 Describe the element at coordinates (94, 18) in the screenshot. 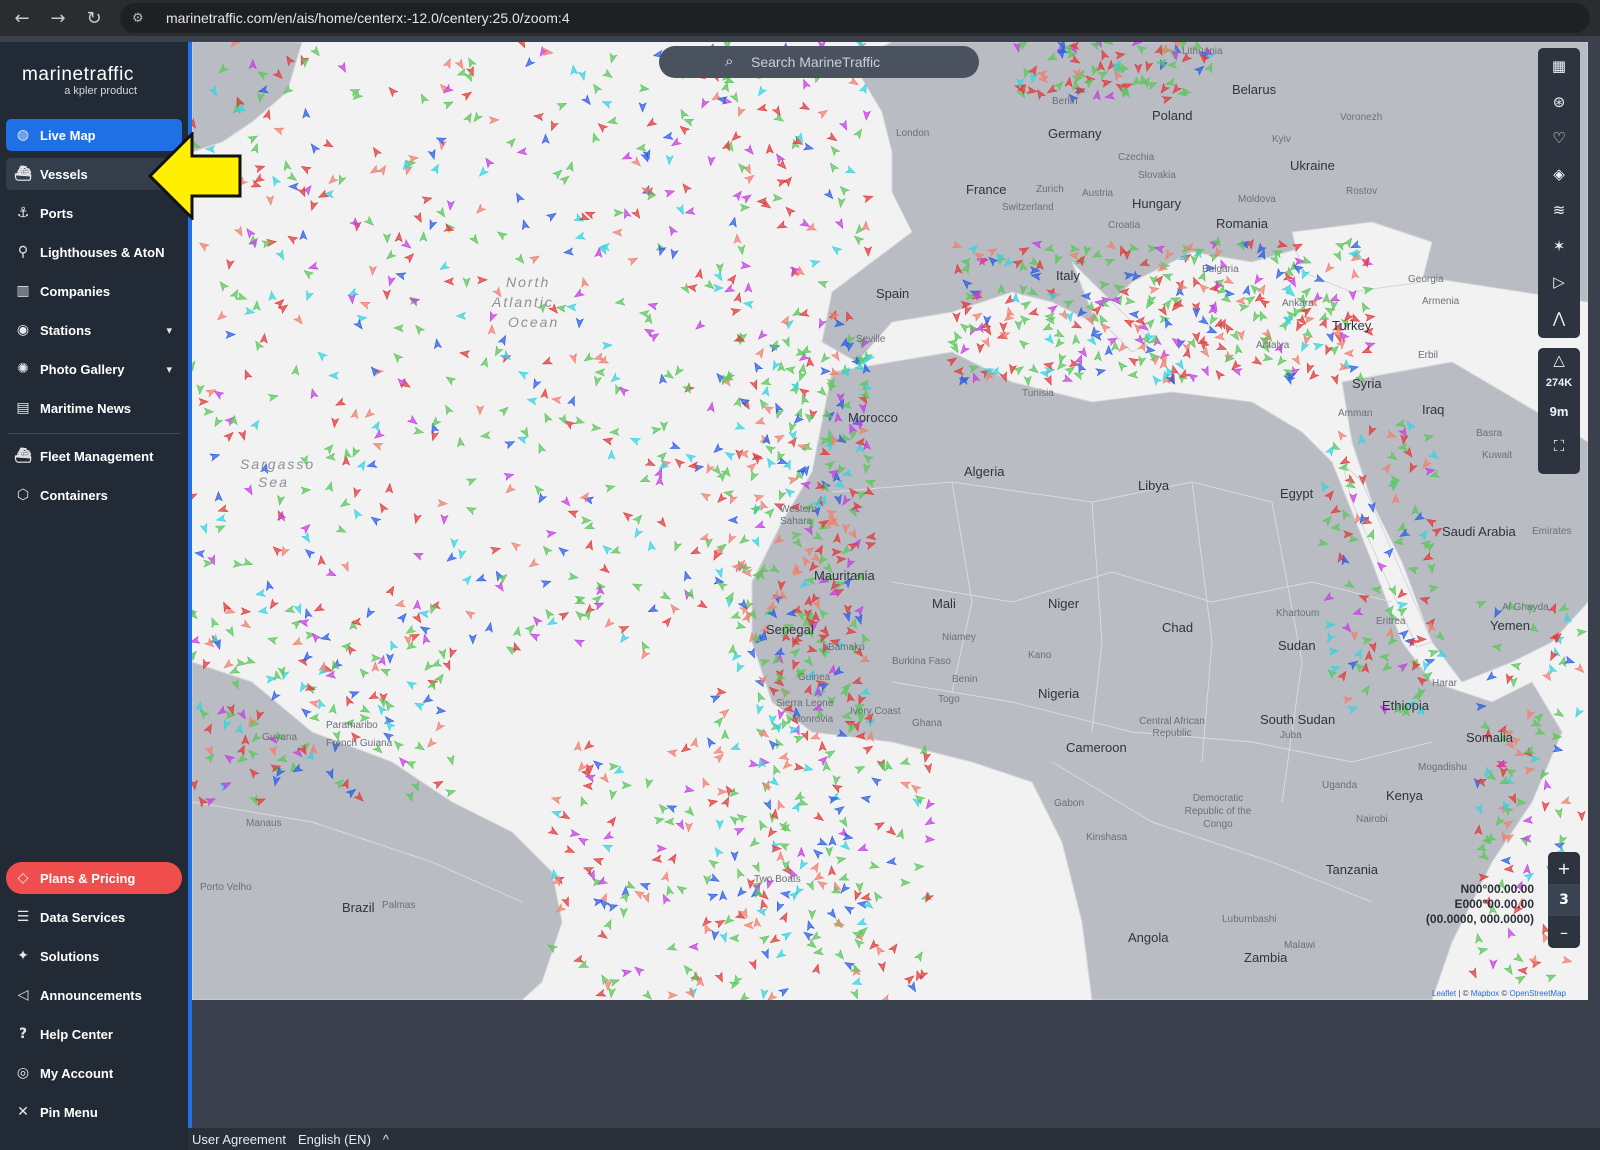

I see `reload-icon: ↻` at that location.